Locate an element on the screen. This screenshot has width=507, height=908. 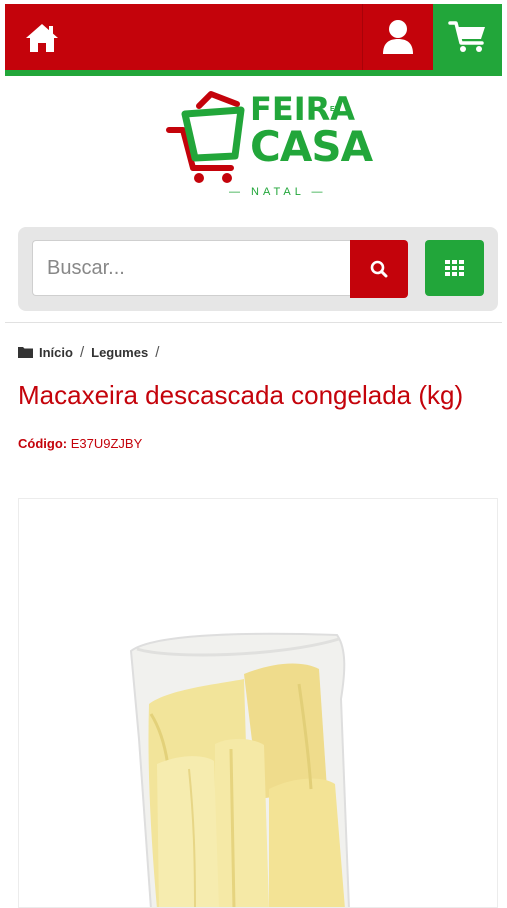
product-title: Macaxeira descascada congelada (kg) is located at coordinates (241, 395).